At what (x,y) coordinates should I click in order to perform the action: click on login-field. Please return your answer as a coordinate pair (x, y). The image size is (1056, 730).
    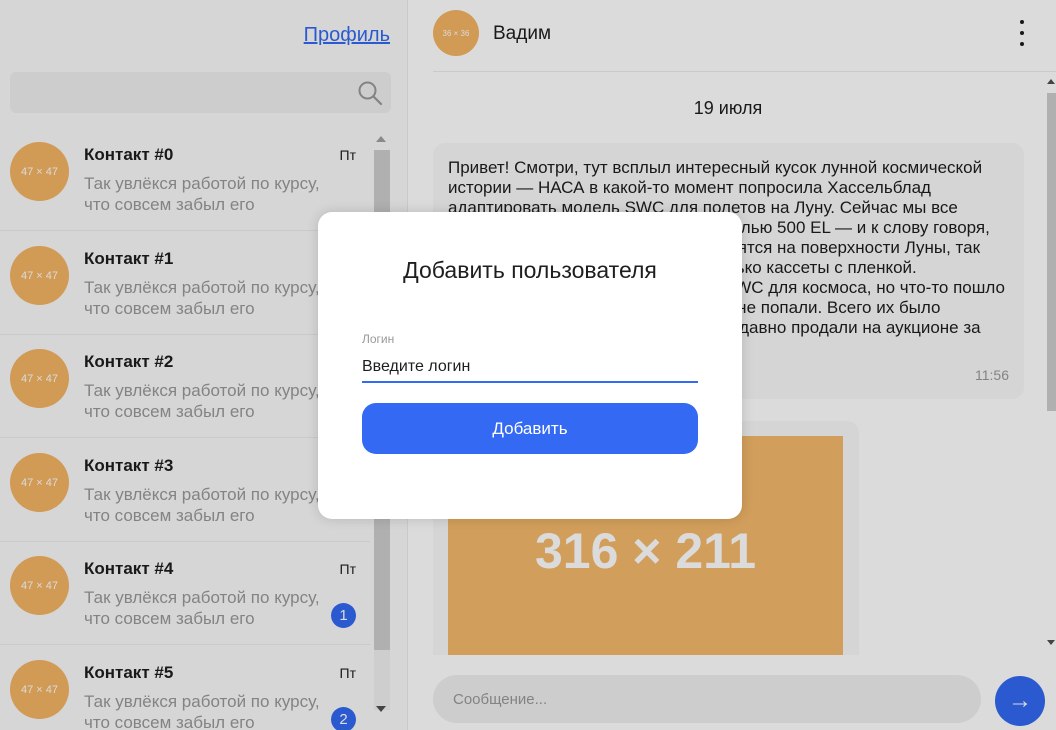
    Looking at the image, I should click on (530, 367).